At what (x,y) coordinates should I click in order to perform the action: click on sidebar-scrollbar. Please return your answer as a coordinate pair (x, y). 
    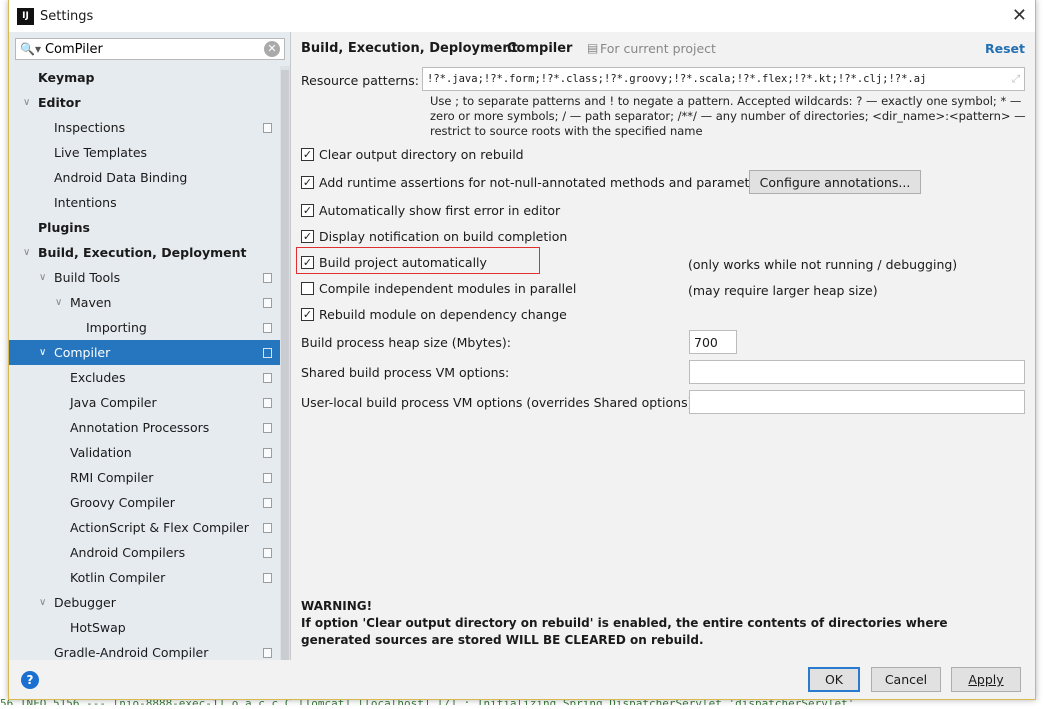
    Looking at the image, I should click on (285, 363).